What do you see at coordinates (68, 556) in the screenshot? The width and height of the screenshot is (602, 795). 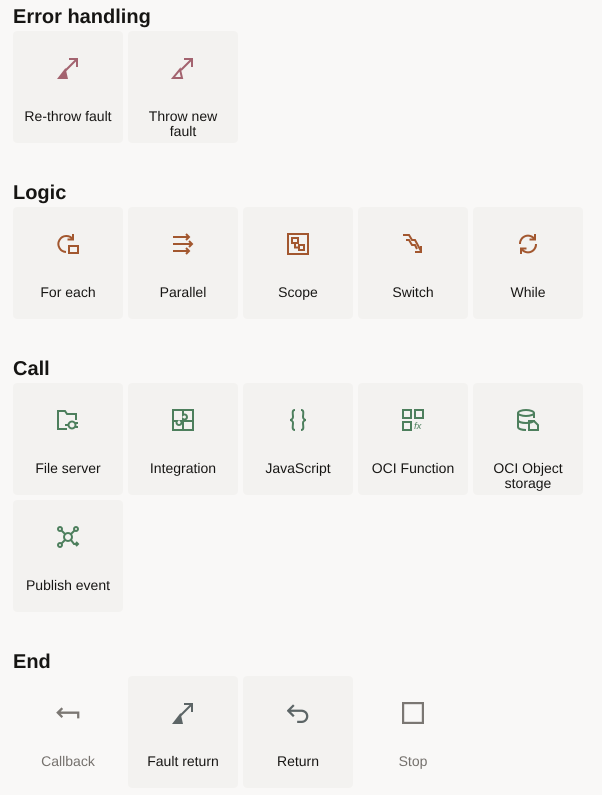 I see `palette-tile: Publish event` at bounding box center [68, 556].